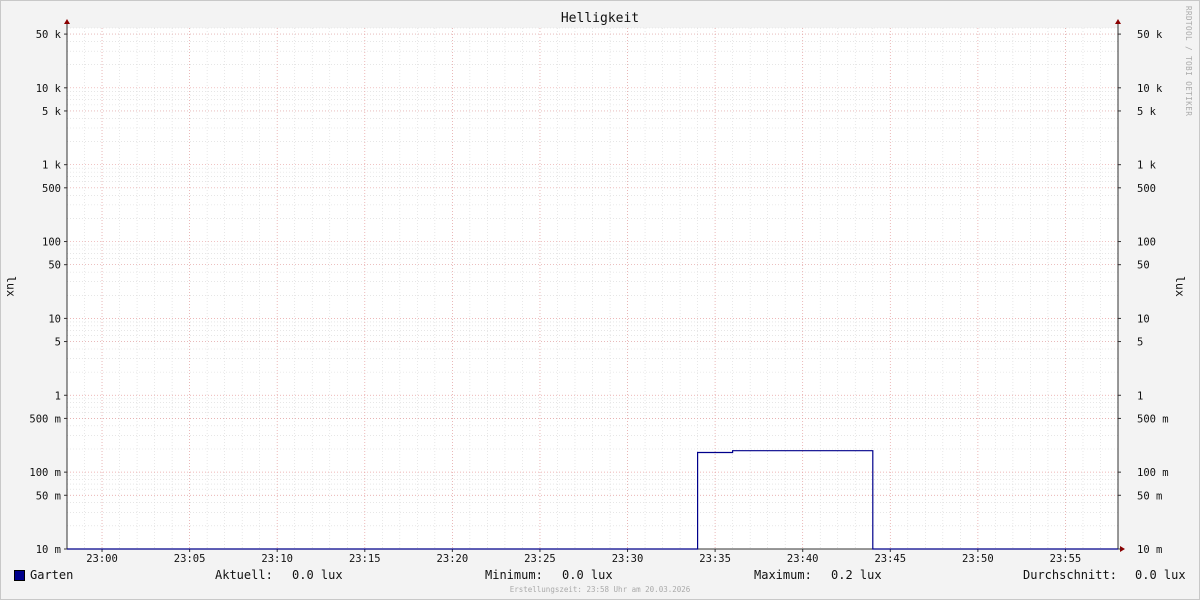 Image resolution: width=1200 pixels, height=600 pixels. What do you see at coordinates (1153, 419) in the screenshot?
I see `y-tick-label-right: 500 m` at bounding box center [1153, 419].